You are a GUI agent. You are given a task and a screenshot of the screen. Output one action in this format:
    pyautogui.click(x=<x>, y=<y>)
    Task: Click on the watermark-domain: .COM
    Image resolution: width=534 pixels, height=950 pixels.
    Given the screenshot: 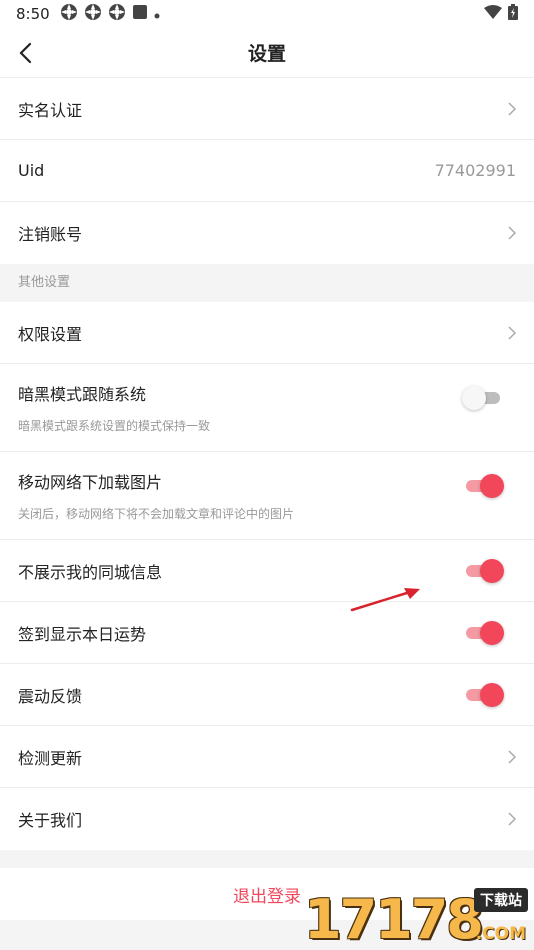 What is the action you would take?
    pyautogui.click(x=500, y=934)
    